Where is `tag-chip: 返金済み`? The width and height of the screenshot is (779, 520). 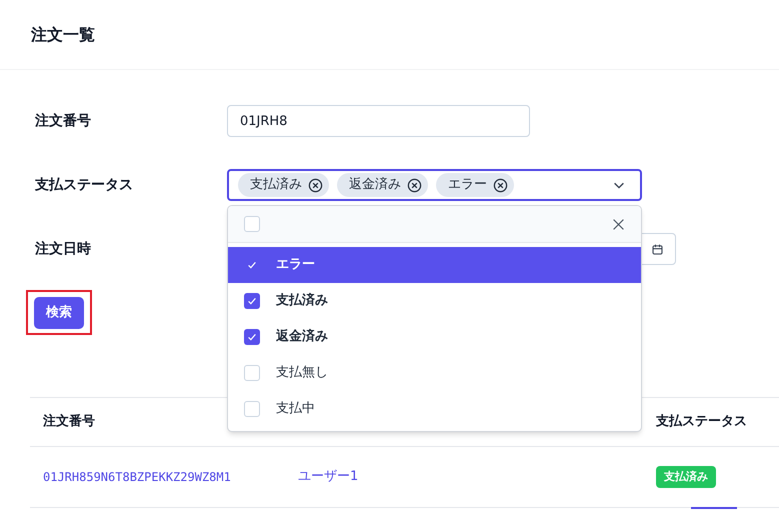
tag-chip: 返金済み is located at coordinates (382, 185).